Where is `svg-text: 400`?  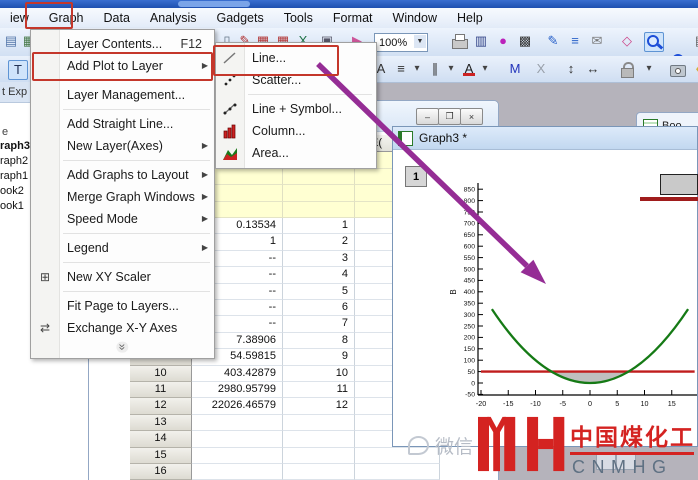 svg-text: 400 is located at coordinates (470, 292).